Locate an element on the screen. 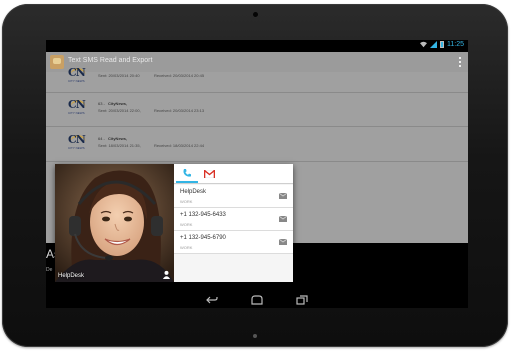  overflow-menu-icon is located at coordinates (460, 62).